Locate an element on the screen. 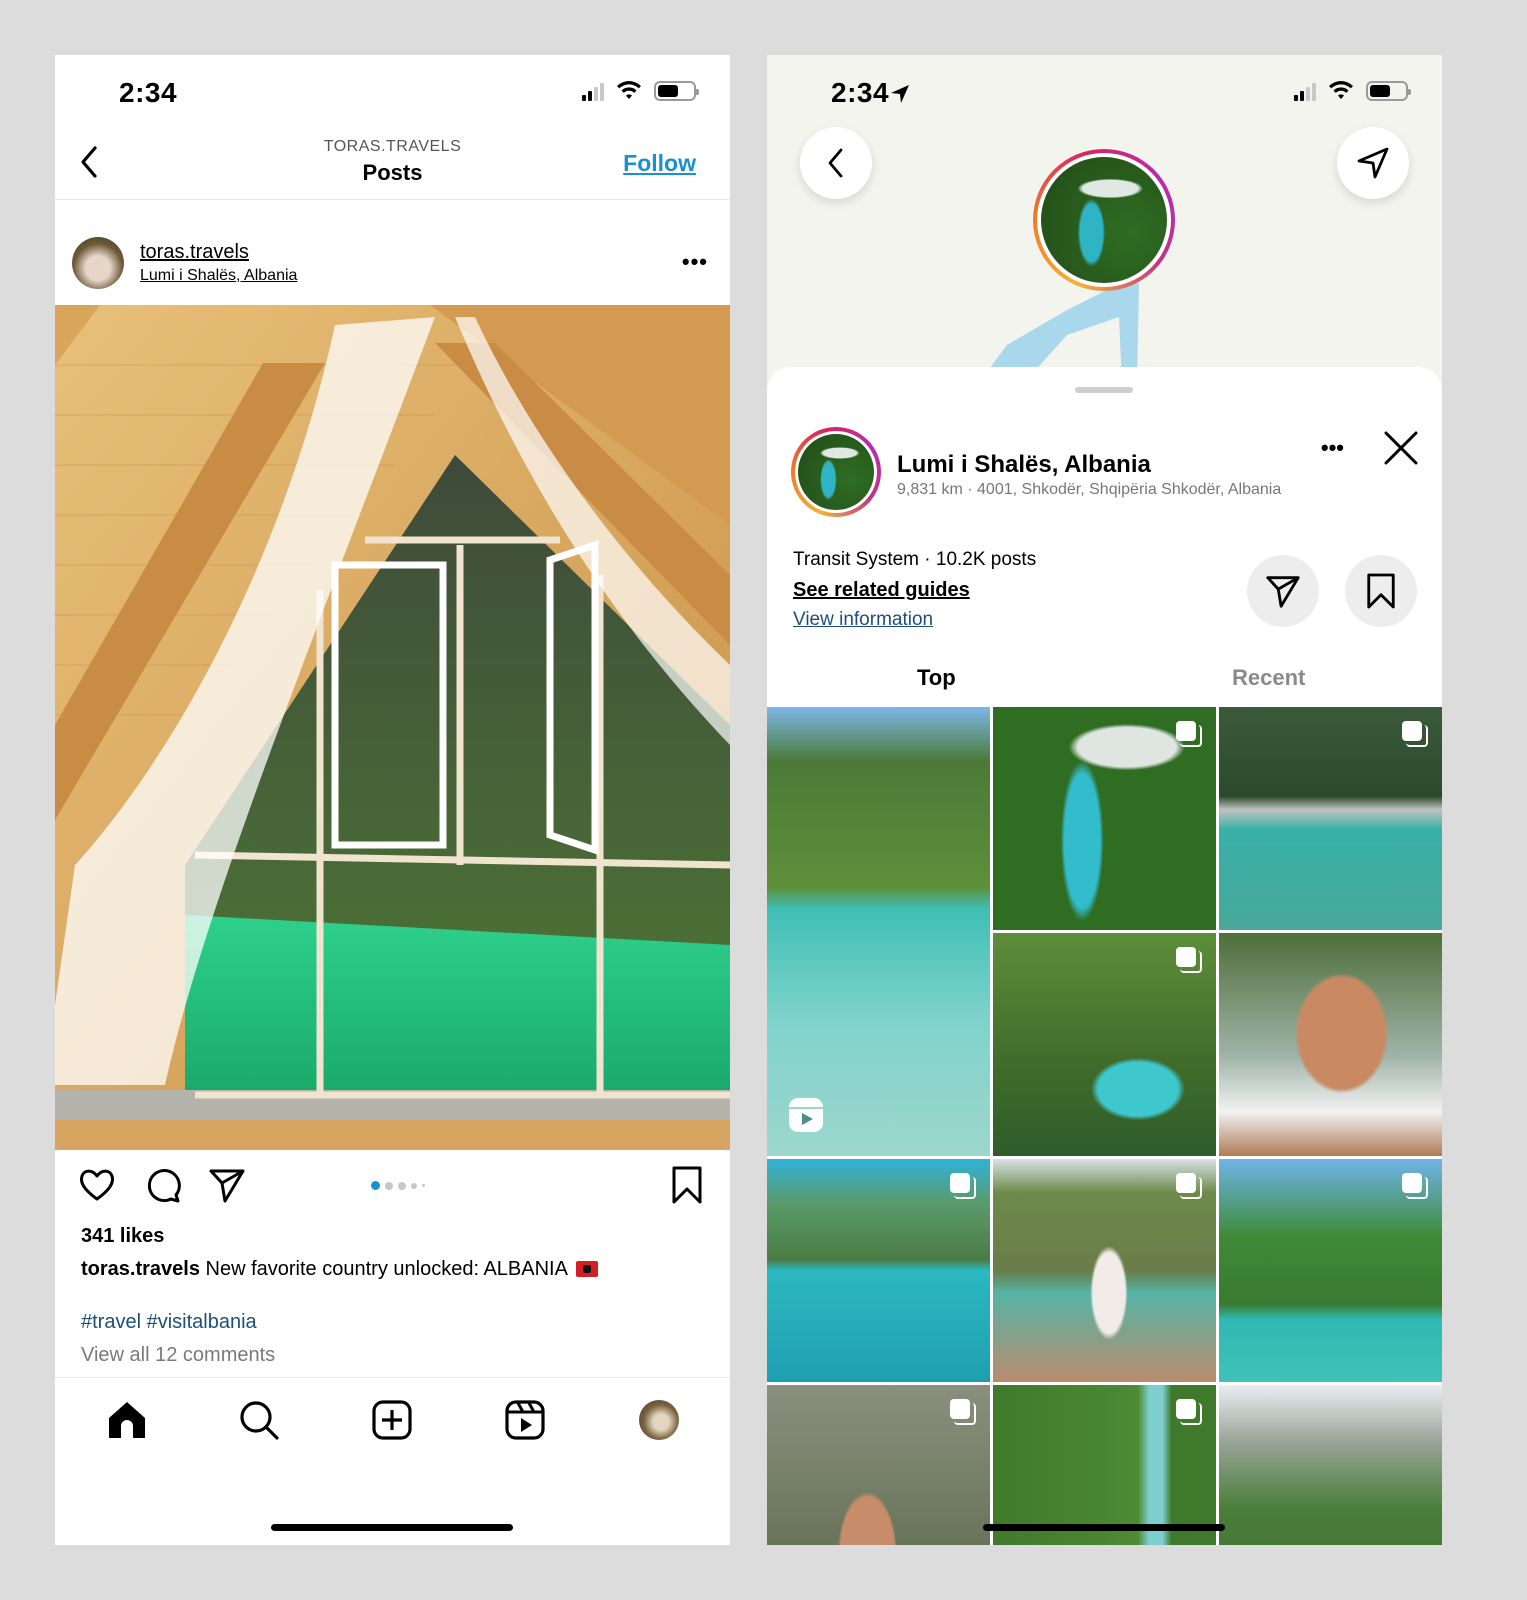 The height and width of the screenshot is (1600, 1527). tab-recent: Recent is located at coordinates (1268, 678).